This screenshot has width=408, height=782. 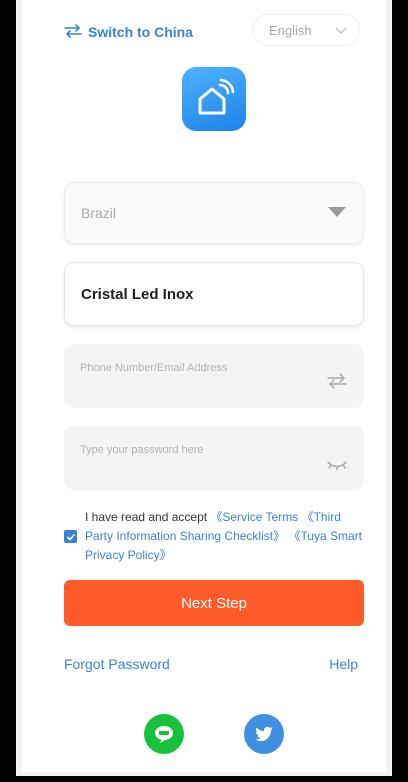 I want to click on twitter-login-button, so click(x=264, y=734).